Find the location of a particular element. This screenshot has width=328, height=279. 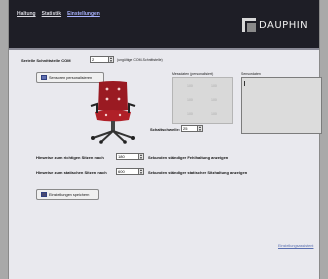

static-sitting-stepper: 600 ▲ ▼ is located at coordinates (130, 171).